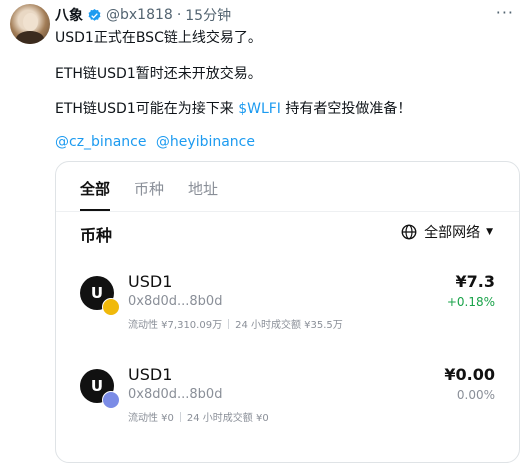 Image resolution: width=524 pixels, height=463 pixels. What do you see at coordinates (475, 395) in the screenshot?
I see `token-change: 0.00%` at bounding box center [475, 395].